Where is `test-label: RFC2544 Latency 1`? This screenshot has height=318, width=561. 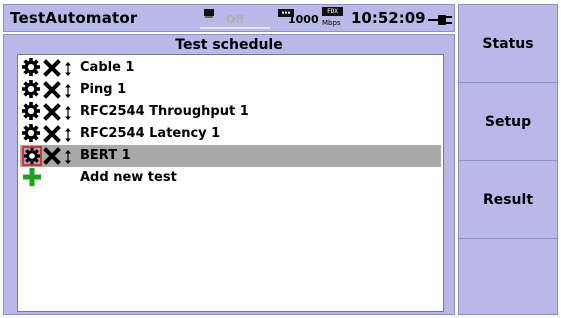
test-label: RFC2544 Latency 1 is located at coordinates (150, 133).